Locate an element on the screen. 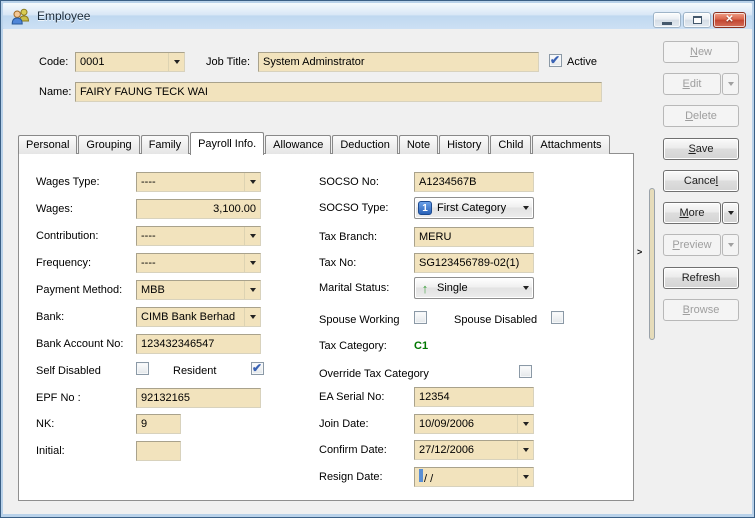 This screenshot has width=755, height=518. bank-value: CIMB Bank Berhad is located at coordinates (188, 317).